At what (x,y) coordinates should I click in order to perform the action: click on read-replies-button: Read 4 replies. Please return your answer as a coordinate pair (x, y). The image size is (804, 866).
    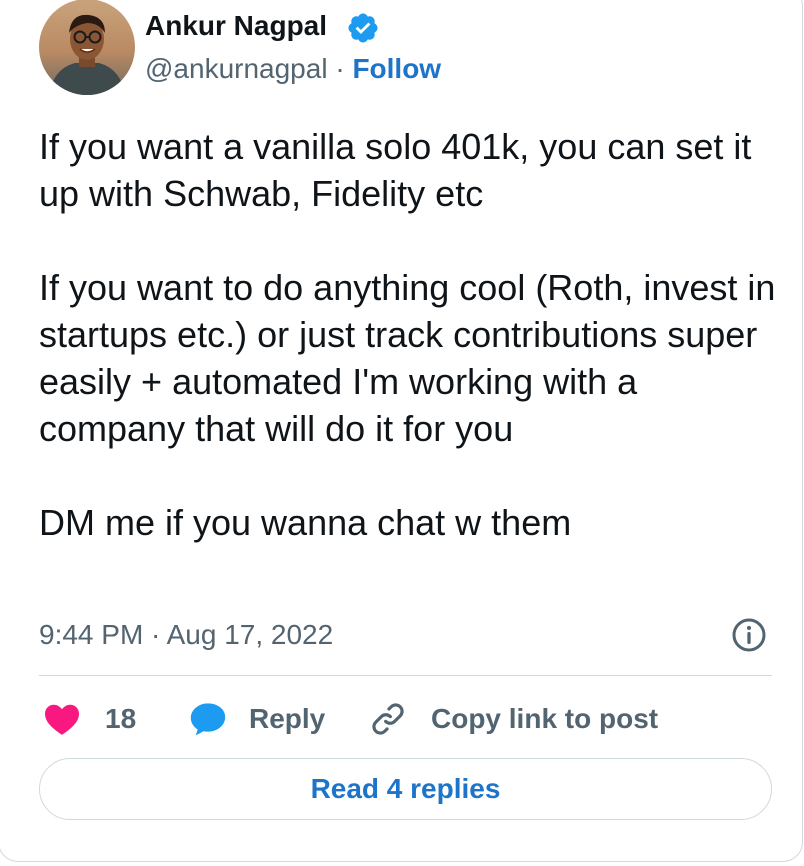
    Looking at the image, I should click on (405, 789).